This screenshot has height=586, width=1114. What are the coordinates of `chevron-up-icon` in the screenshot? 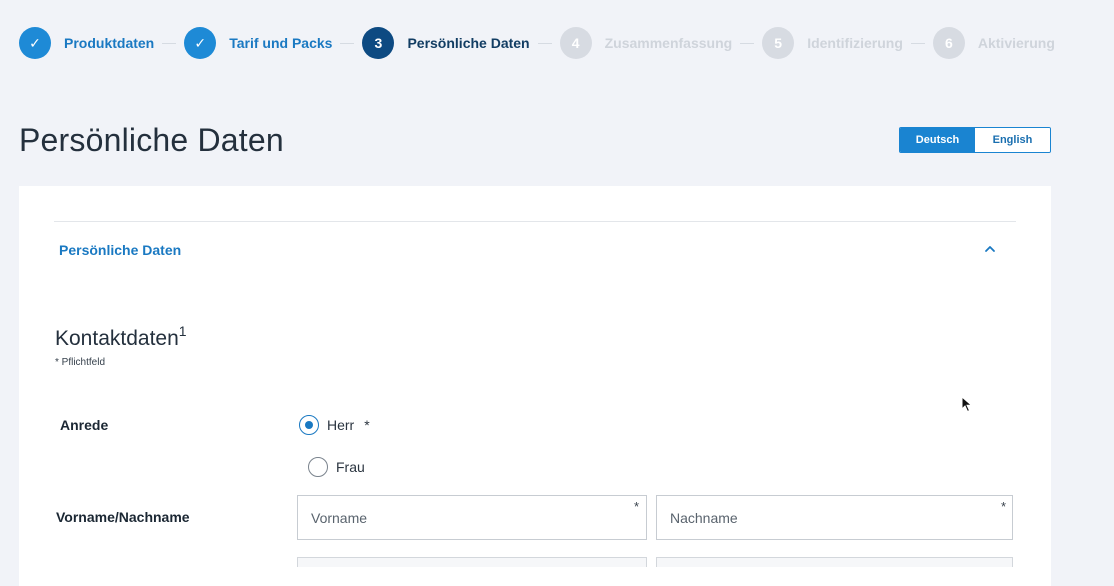 It's located at (990, 249).